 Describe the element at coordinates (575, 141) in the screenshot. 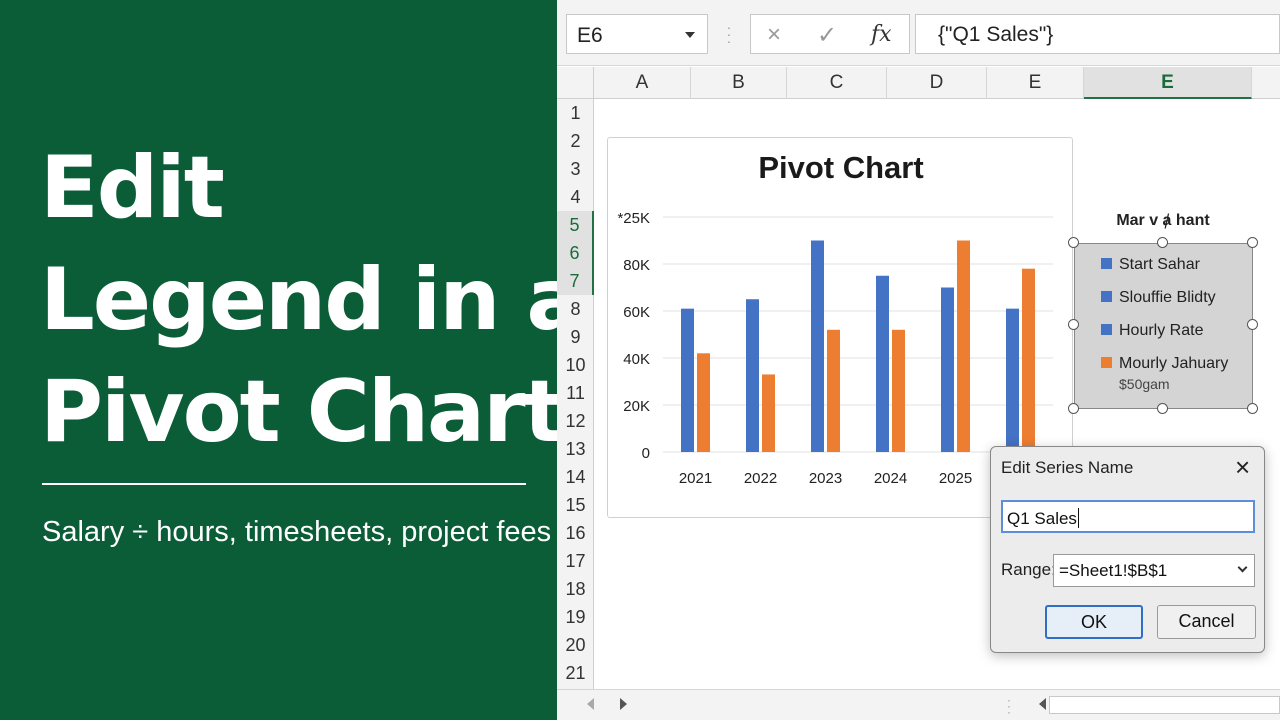

I see `row-header-2: 2` at that location.